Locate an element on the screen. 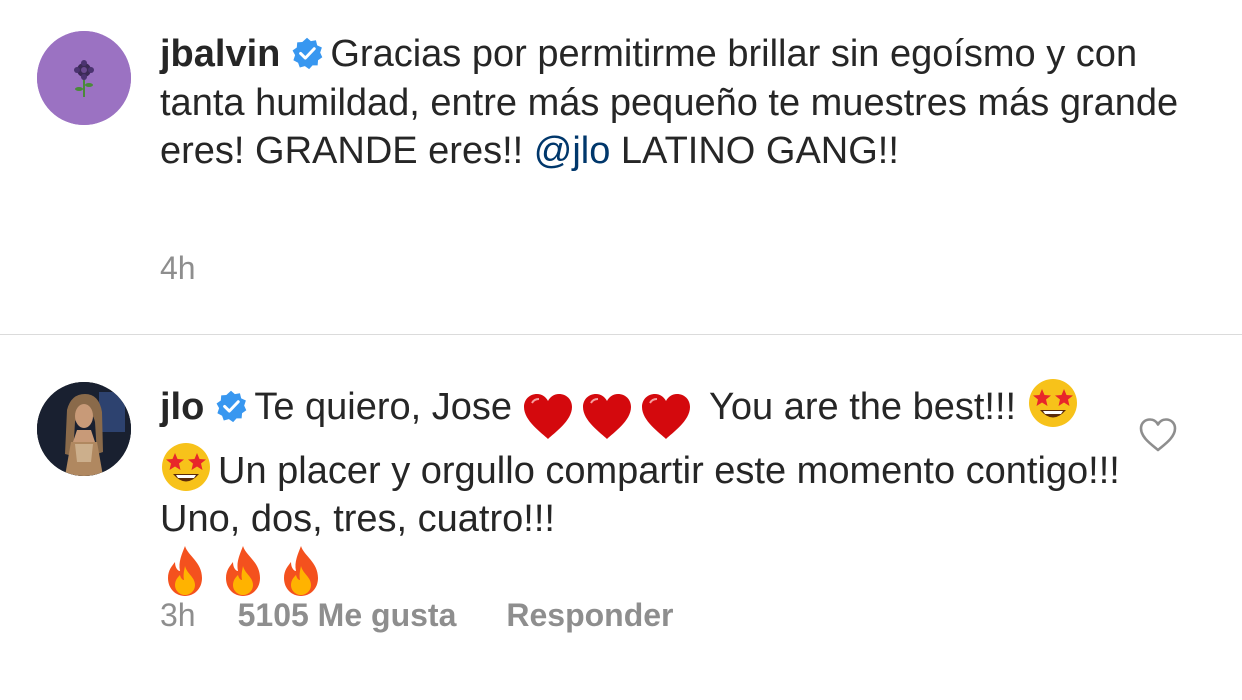 Image resolution: width=1242 pixels, height=700 pixels. heart-emoji-group is located at coordinates (610, 416).